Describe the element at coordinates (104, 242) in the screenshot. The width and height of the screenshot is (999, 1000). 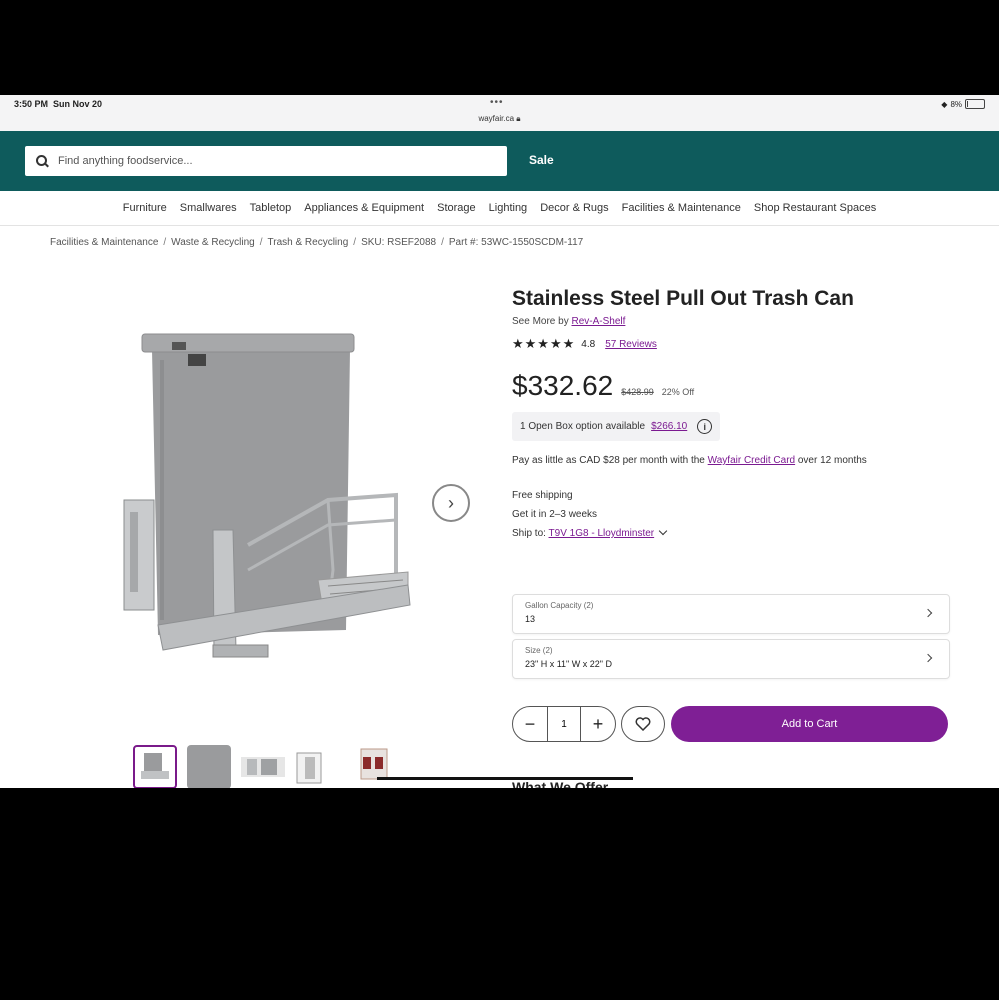
I see `breadcrumb-facilities: Facilities & Maintenance` at that location.